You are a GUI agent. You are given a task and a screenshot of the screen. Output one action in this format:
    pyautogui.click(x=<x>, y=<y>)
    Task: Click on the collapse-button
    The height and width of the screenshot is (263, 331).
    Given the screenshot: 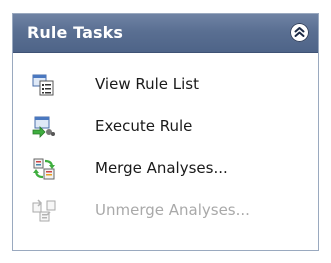 What is the action you would take?
    pyautogui.click(x=299, y=32)
    